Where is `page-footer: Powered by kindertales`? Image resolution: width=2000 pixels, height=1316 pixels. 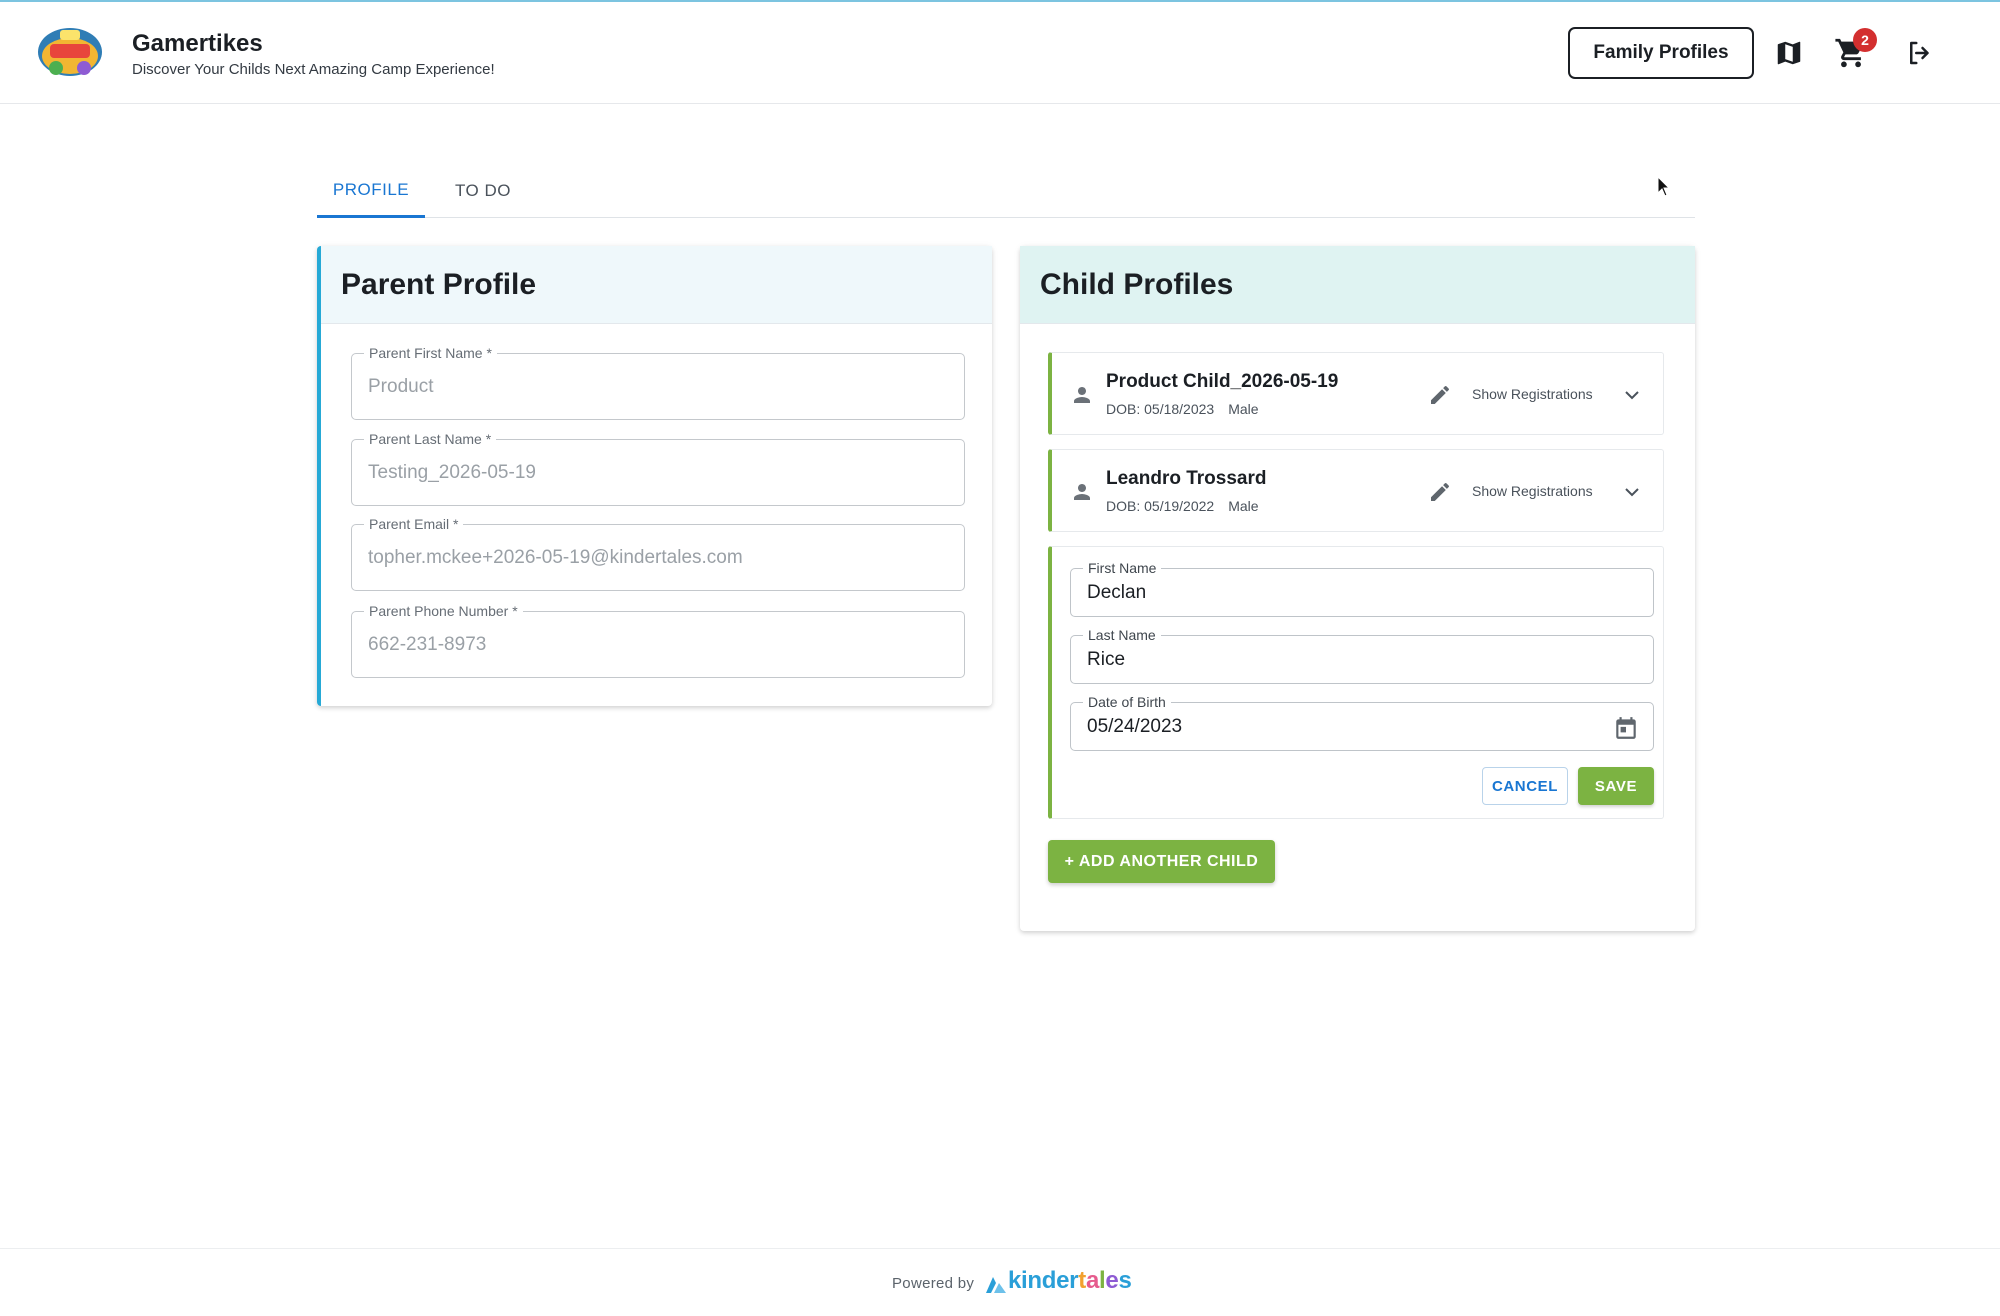
page-footer: Powered by kindertales is located at coordinates (1000, 1282).